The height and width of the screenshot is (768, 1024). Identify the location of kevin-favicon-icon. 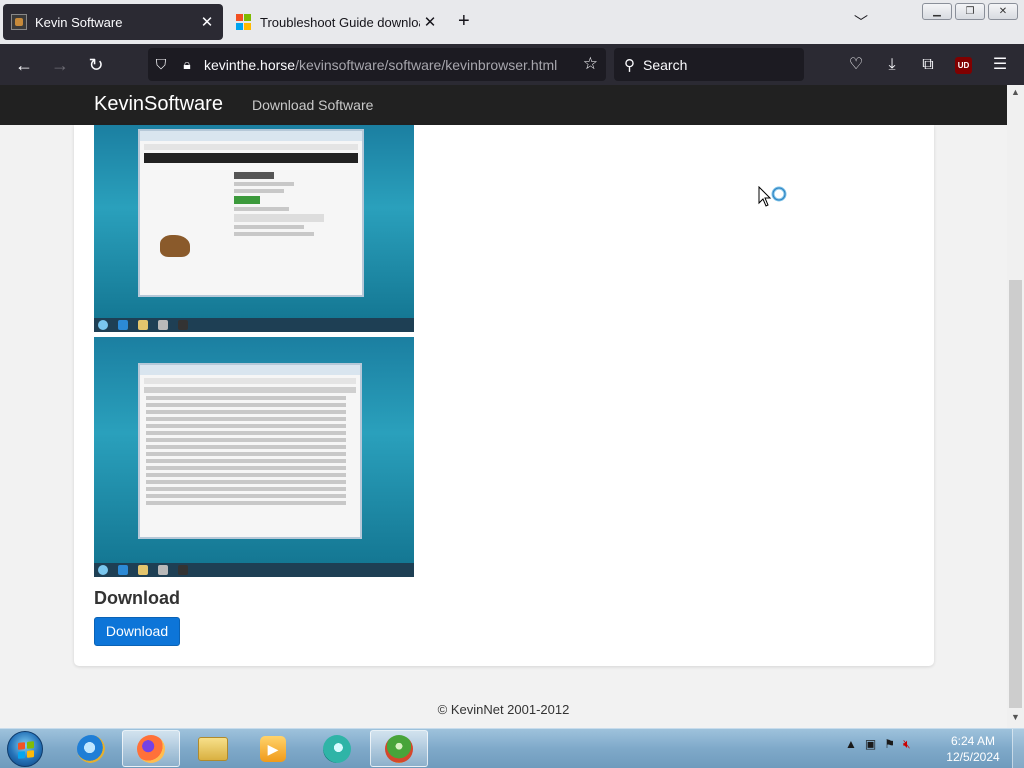
(19, 22).